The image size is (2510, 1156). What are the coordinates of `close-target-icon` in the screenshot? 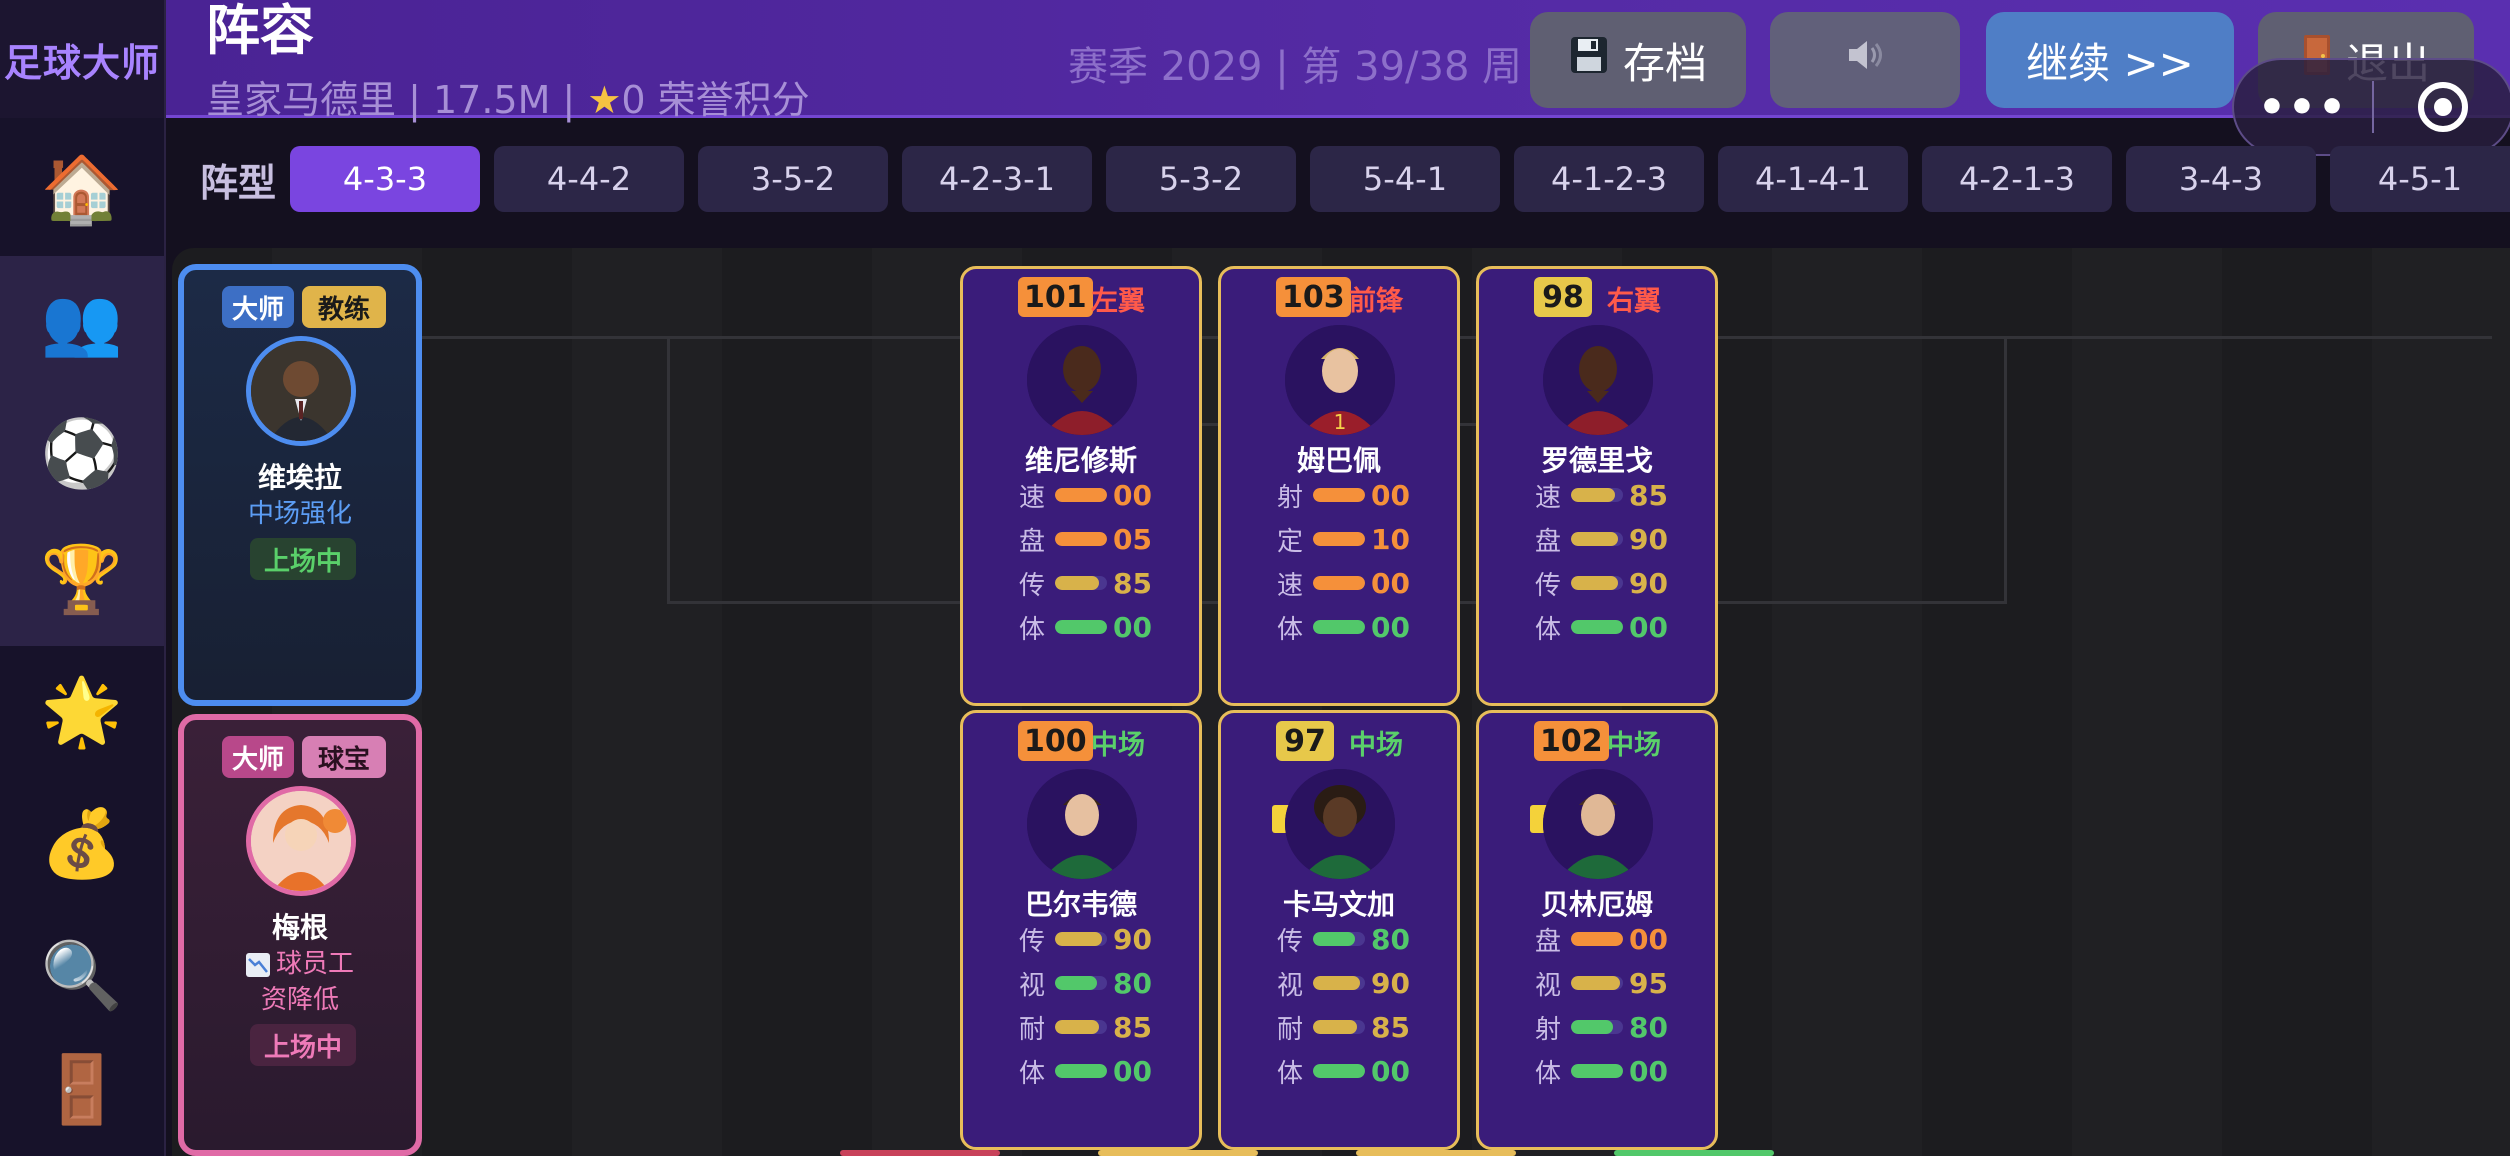 It's located at (2442, 107).